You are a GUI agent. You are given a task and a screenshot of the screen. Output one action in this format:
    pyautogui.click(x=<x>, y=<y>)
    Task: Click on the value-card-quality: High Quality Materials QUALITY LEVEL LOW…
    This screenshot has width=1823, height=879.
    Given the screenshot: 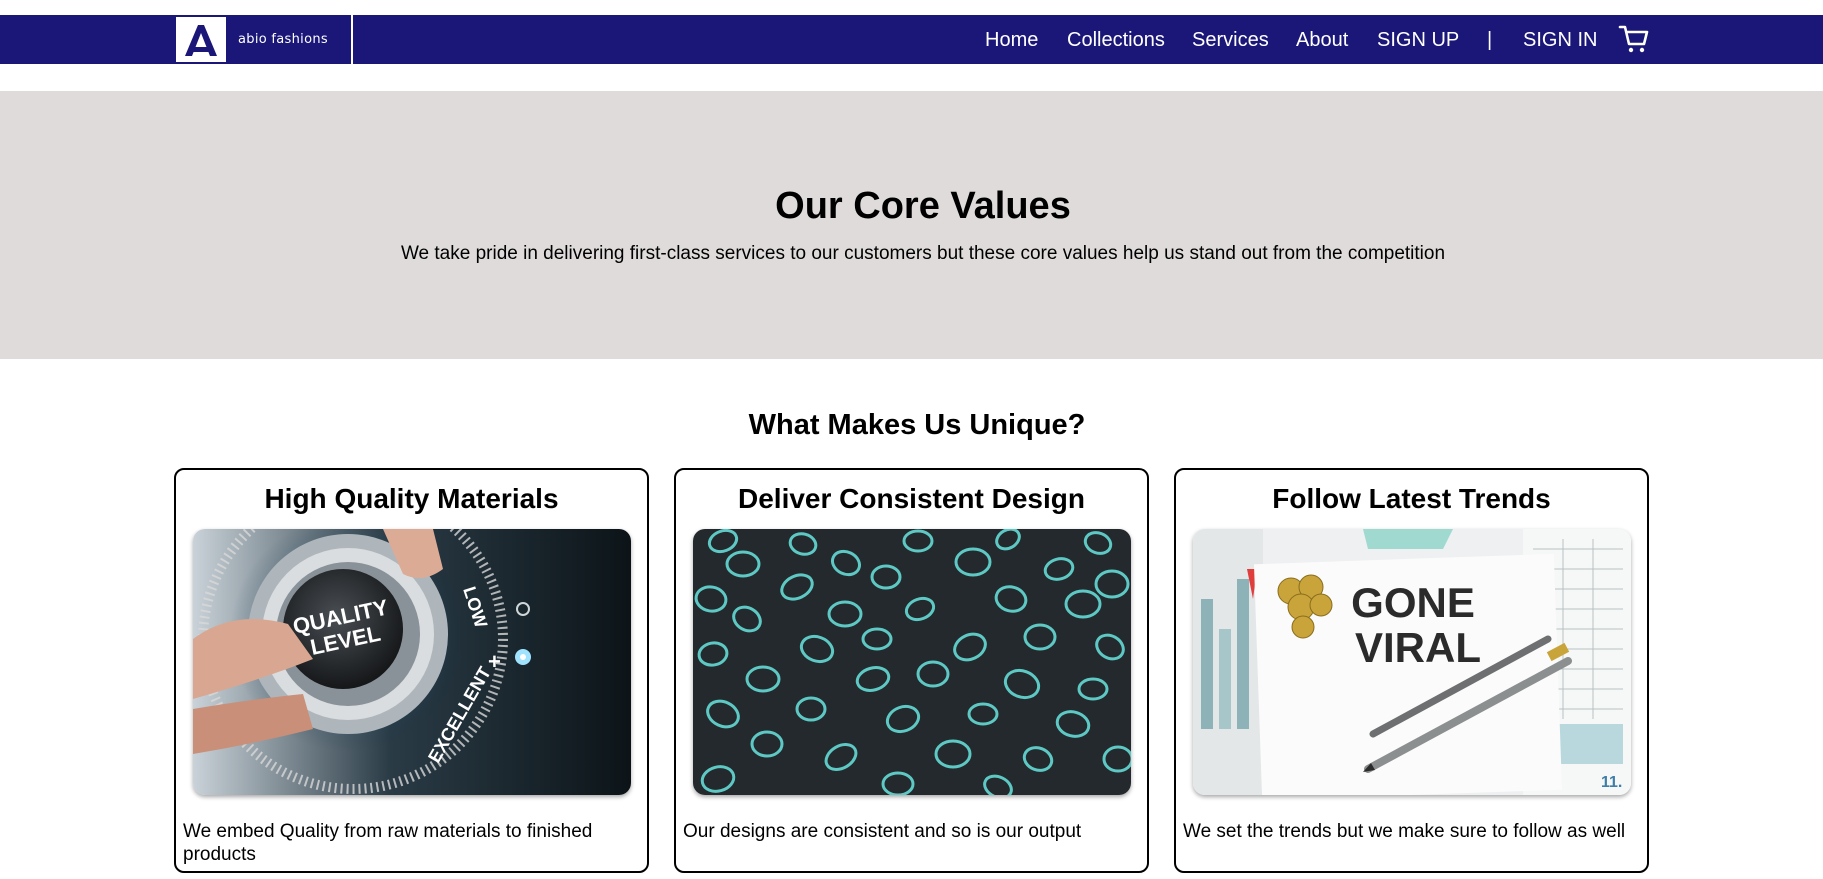 What is the action you would take?
    pyautogui.click(x=411, y=670)
    